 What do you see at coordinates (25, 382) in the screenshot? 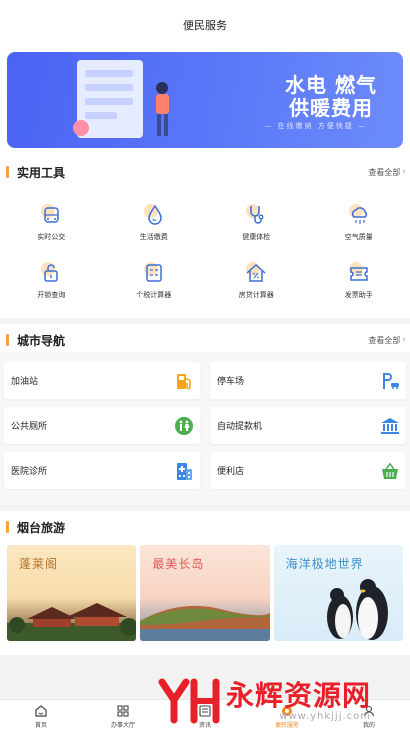
I see `nav-label: 加油站` at bounding box center [25, 382].